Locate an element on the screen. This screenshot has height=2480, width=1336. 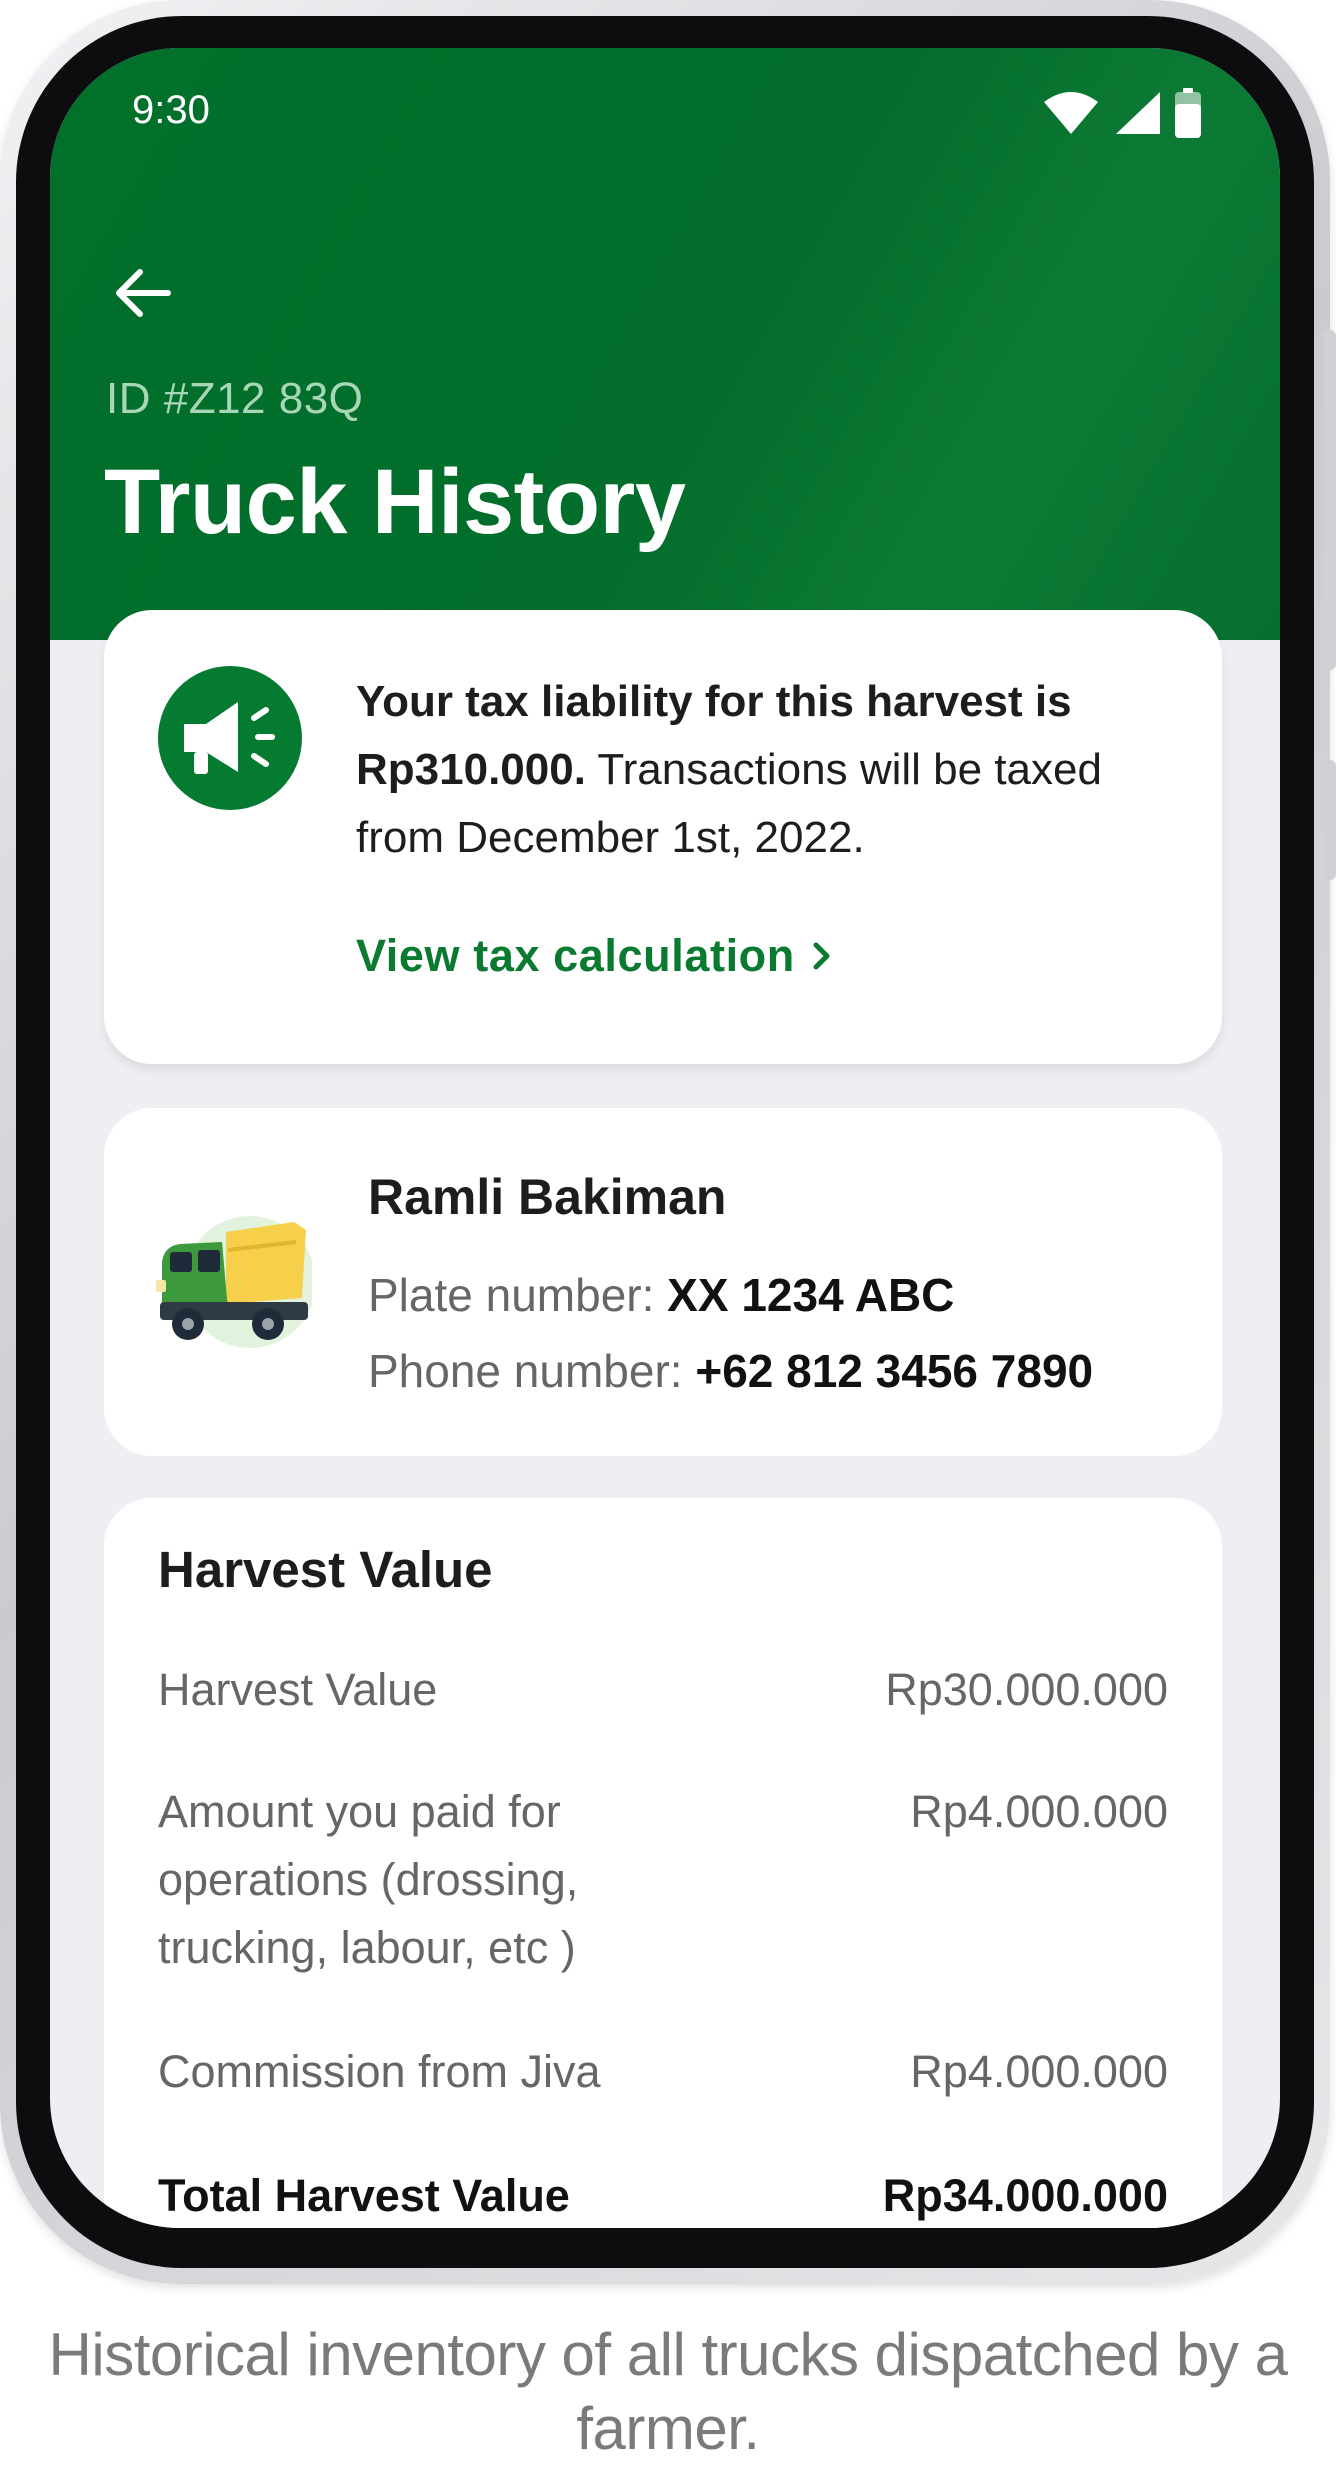
phone-number-label: Phone number: is located at coordinates (532, 1371).